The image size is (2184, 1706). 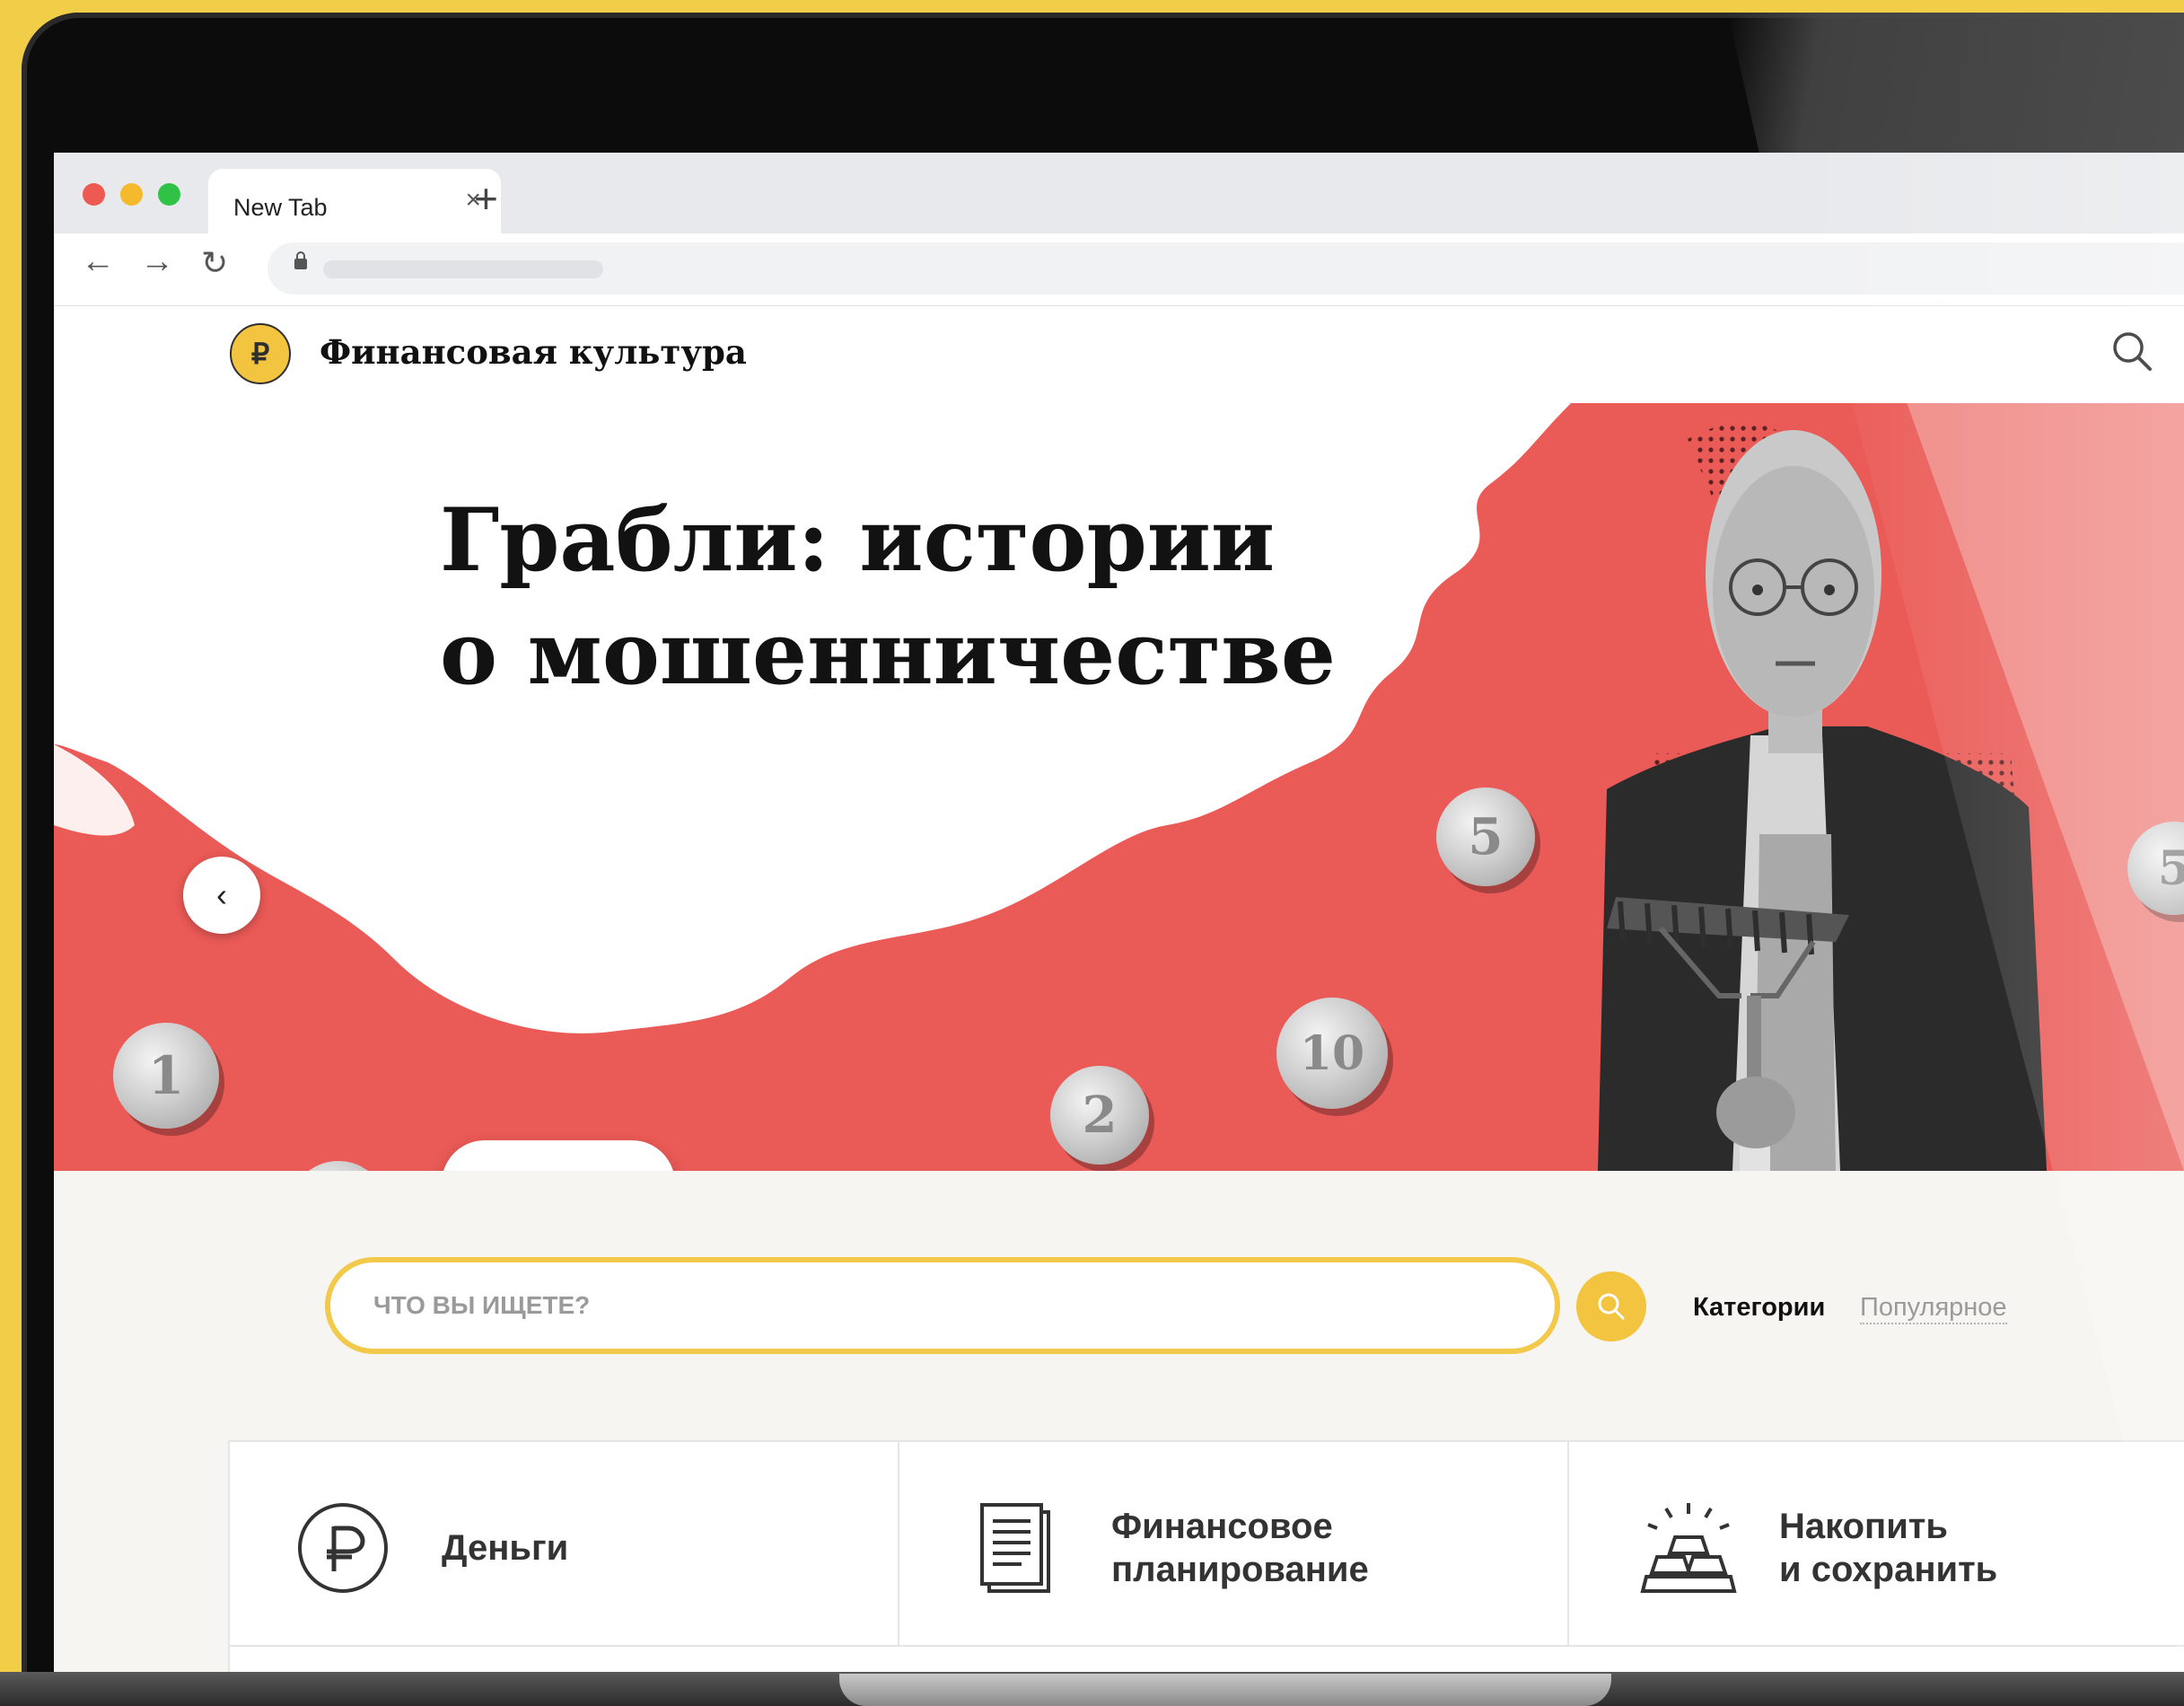 What do you see at coordinates (1689, 1548) in the screenshot?
I see `gold-bars-icon` at bounding box center [1689, 1548].